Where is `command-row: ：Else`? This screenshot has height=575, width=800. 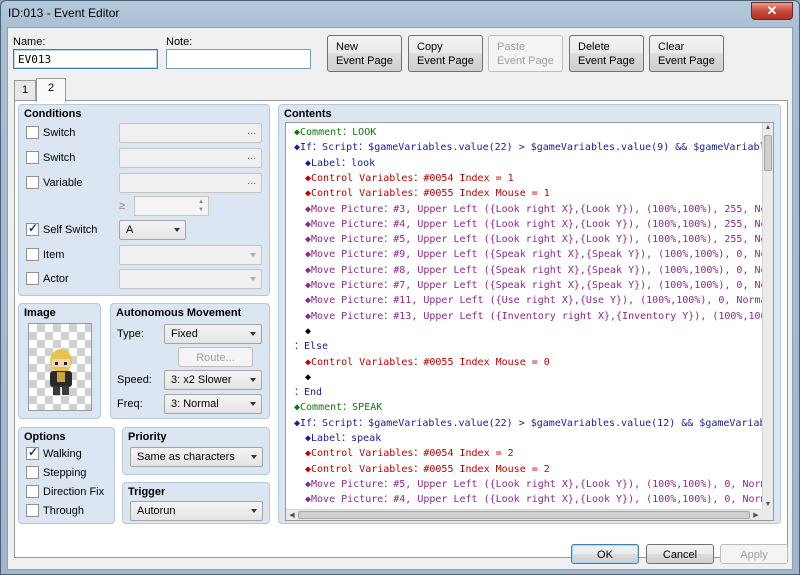 command-row: ：Else is located at coordinates (311, 346).